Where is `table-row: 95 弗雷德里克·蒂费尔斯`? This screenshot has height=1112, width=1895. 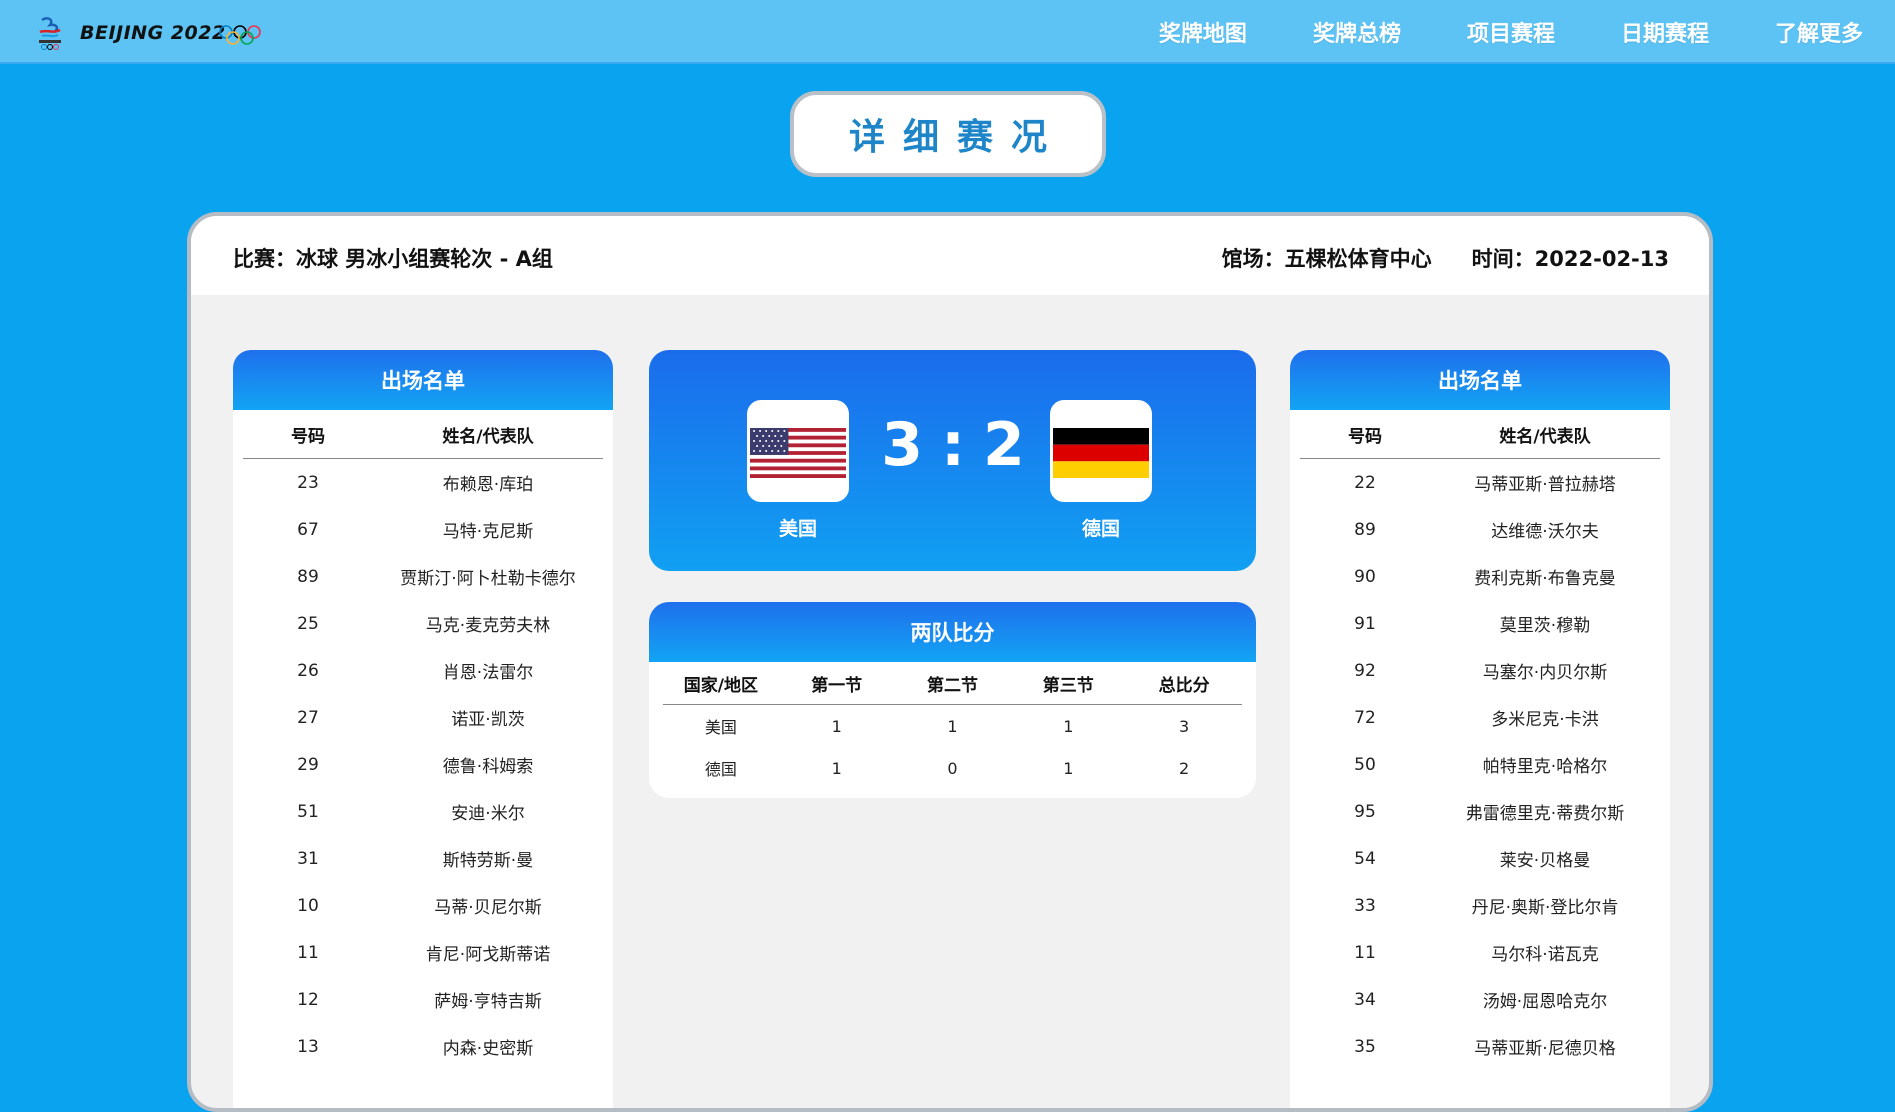
table-row: 95 弗雷德里克·蒂费尔斯 is located at coordinates (1480, 811).